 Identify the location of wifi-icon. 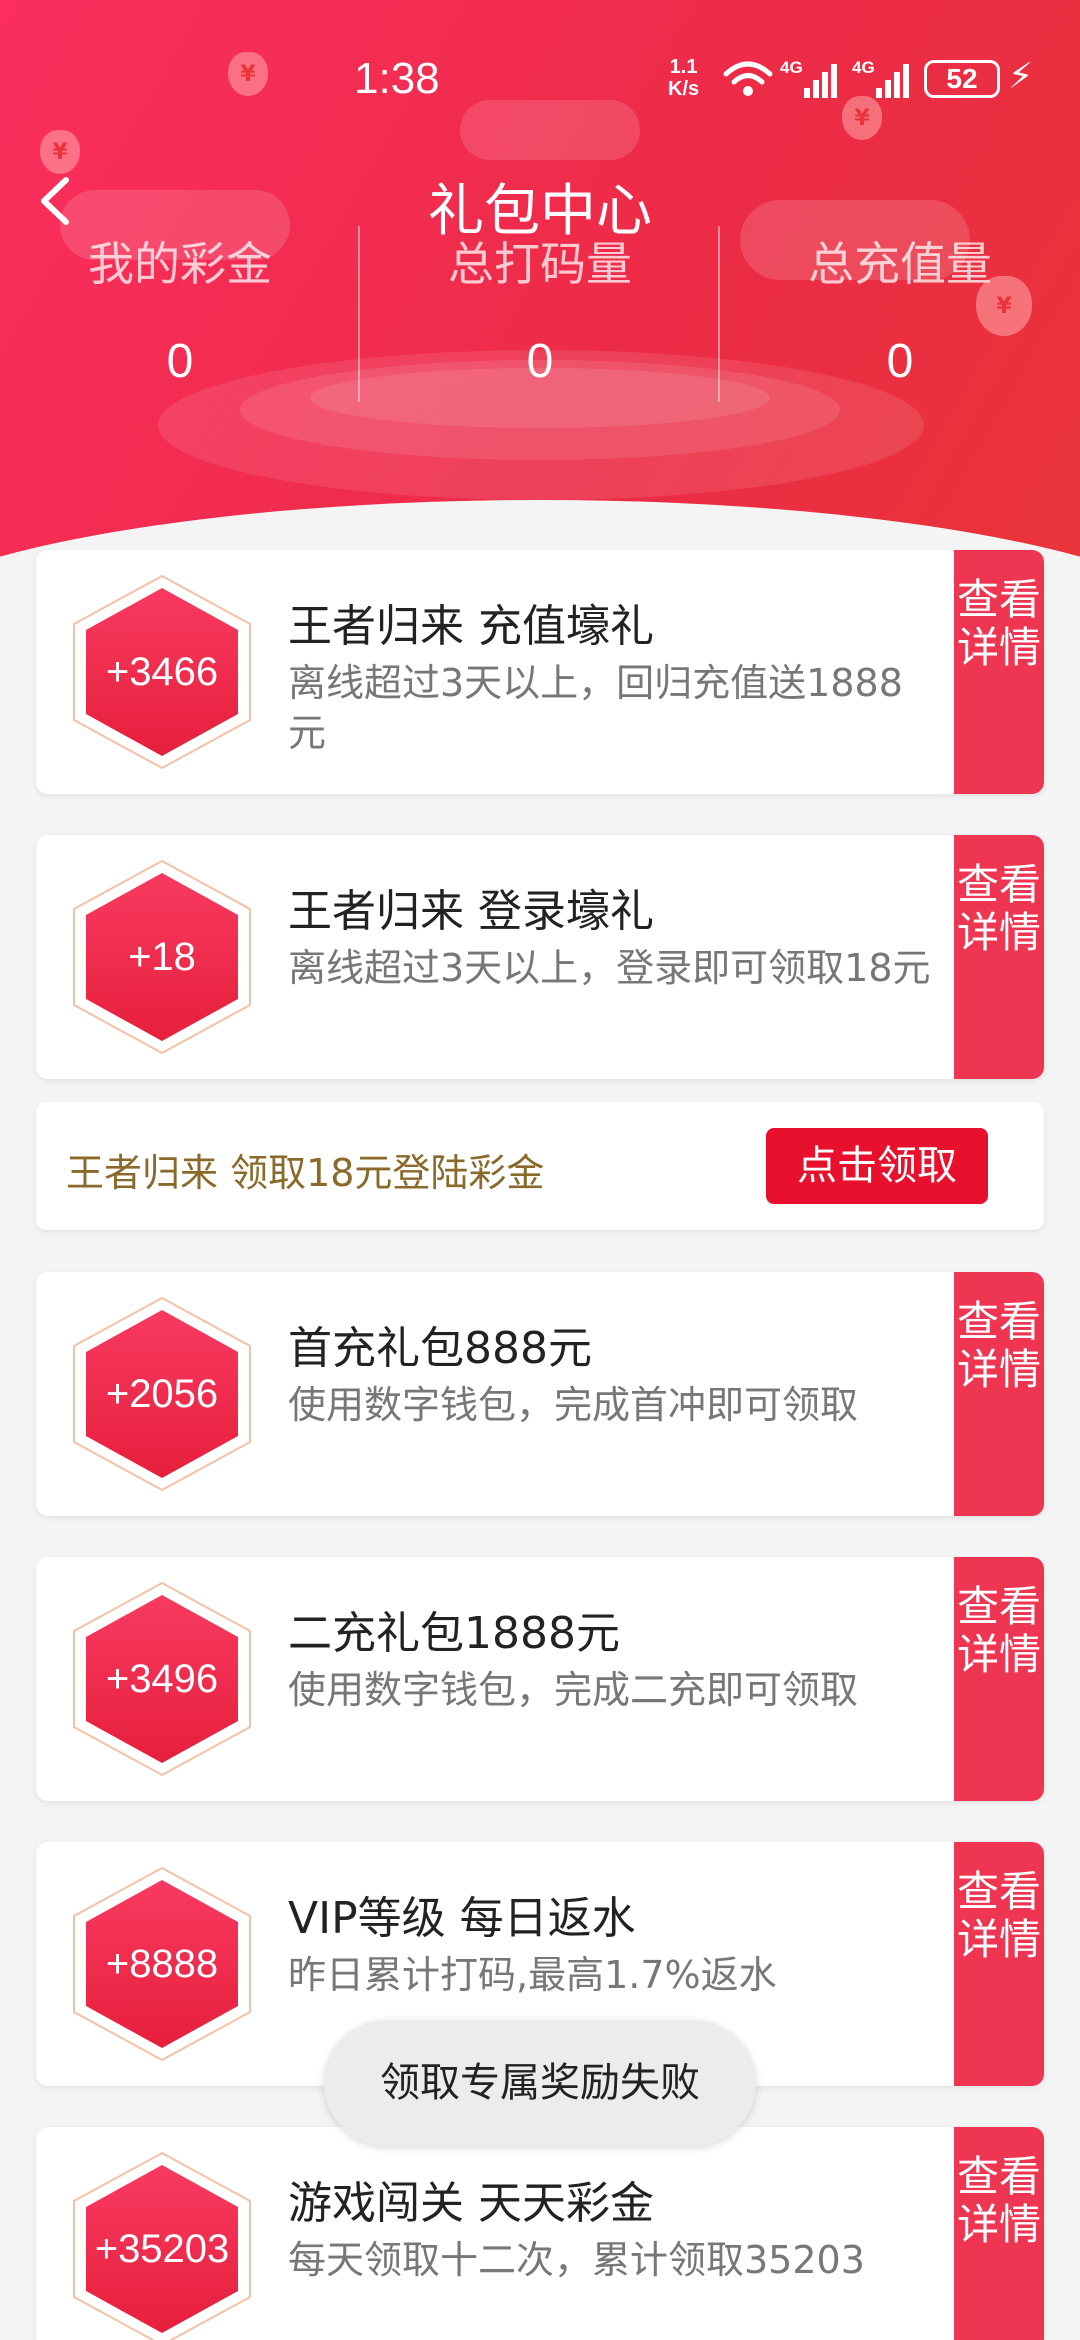
(748, 78).